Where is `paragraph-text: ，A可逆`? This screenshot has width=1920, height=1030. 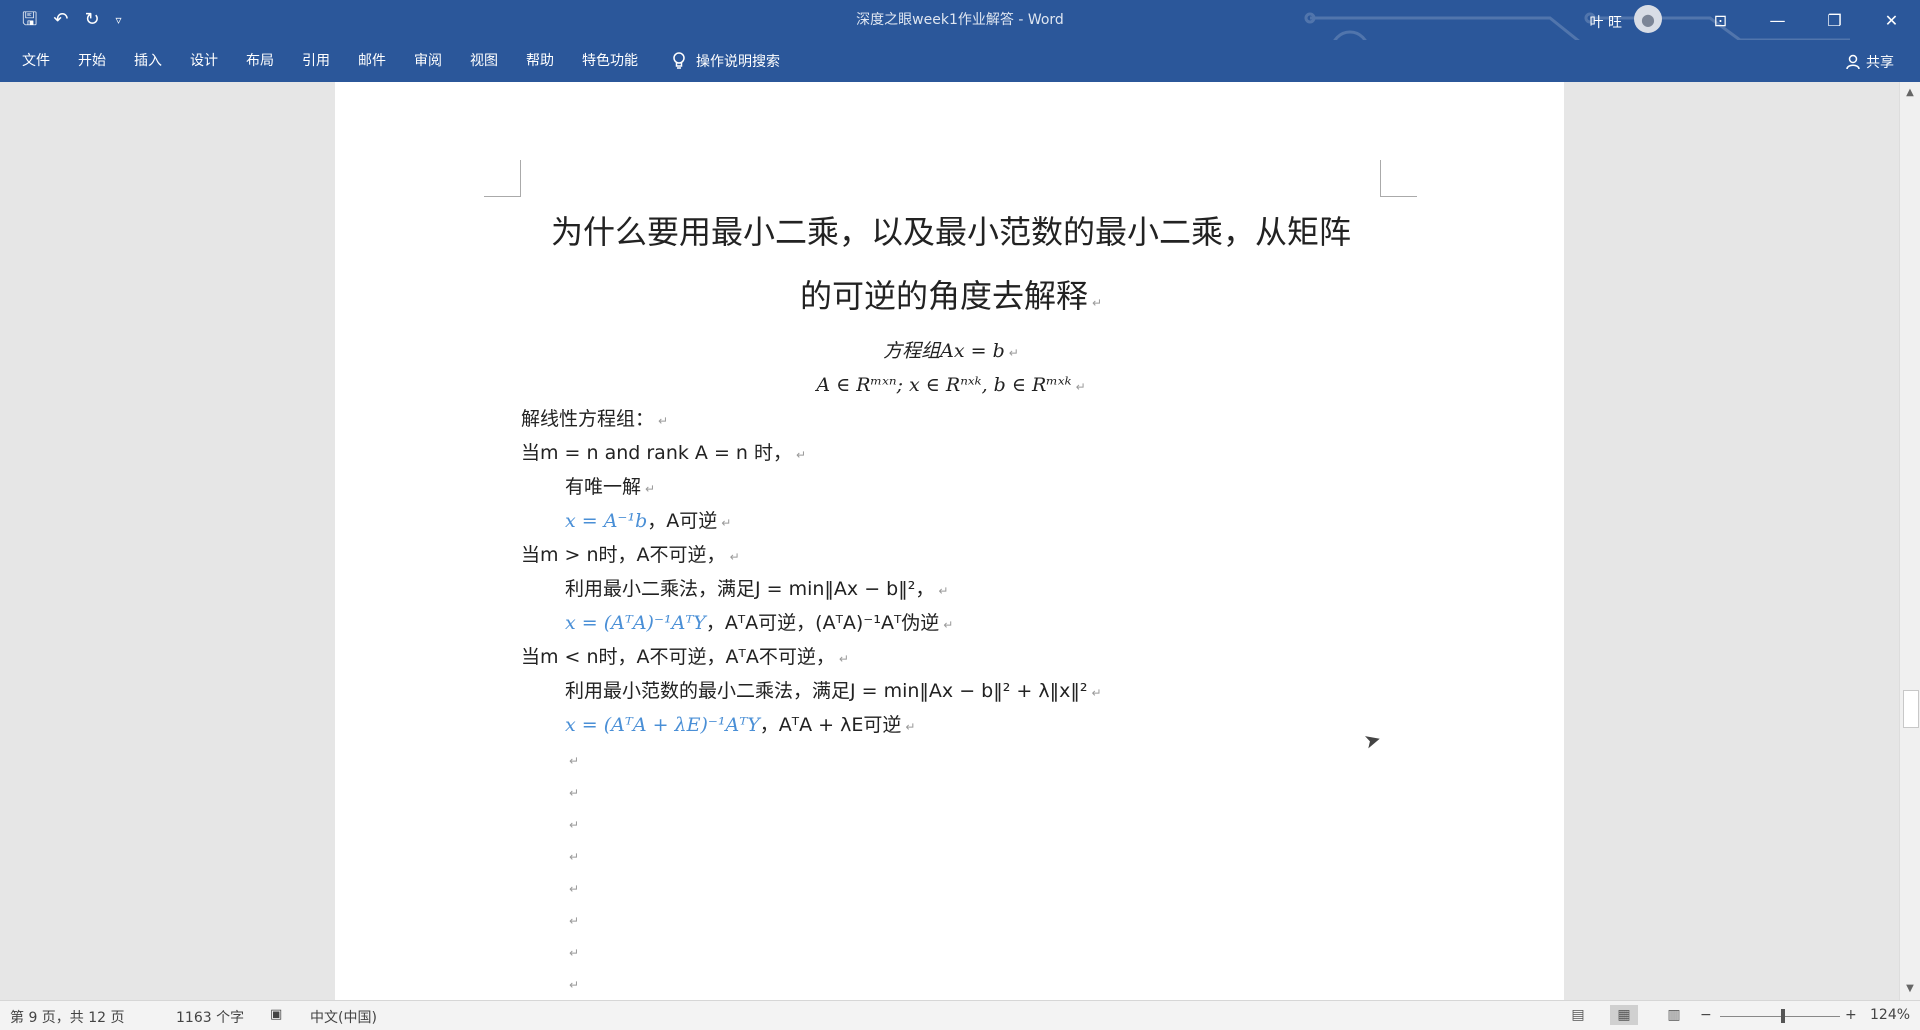 paragraph-text: ，A可逆 is located at coordinates (682, 521).